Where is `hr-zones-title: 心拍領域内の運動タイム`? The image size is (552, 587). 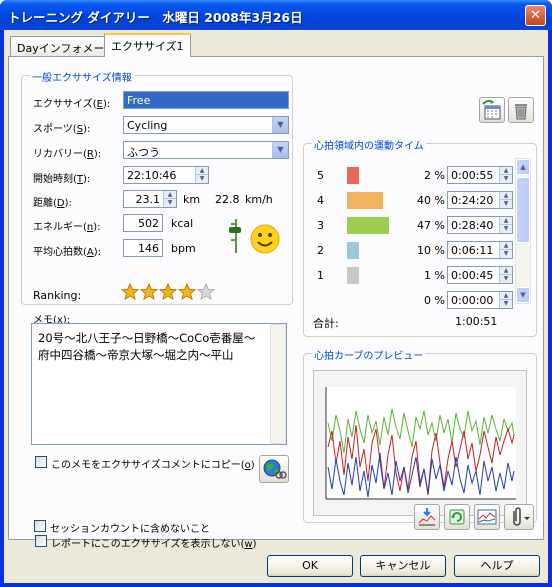
hr-zones-title: 心拍領域内の運動タイム is located at coordinates (369, 144).